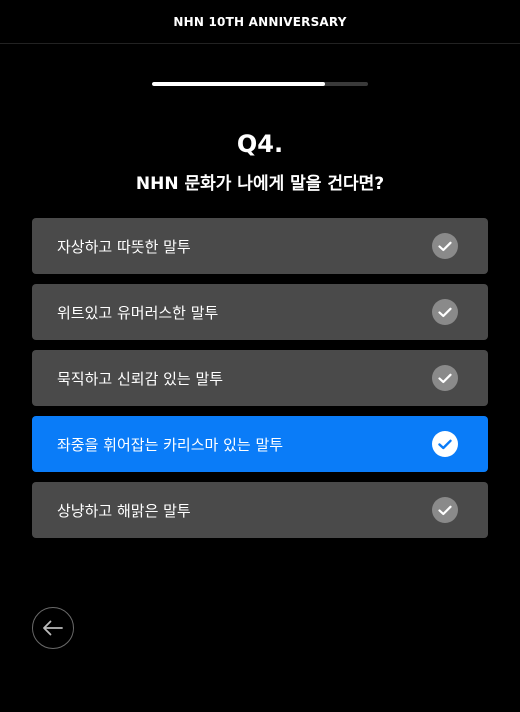 The image size is (520, 712). Describe the element at coordinates (124, 510) in the screenshot. I see `option-label: 상냥하고 해맑은 말투` at that location.